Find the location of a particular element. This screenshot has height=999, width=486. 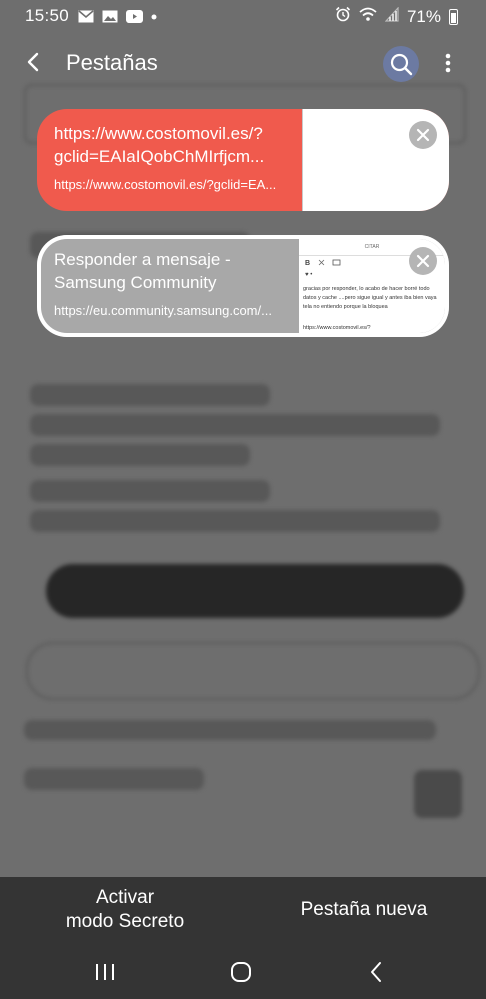

tabs-header: Pestañas is located at coordinates (243, 63).